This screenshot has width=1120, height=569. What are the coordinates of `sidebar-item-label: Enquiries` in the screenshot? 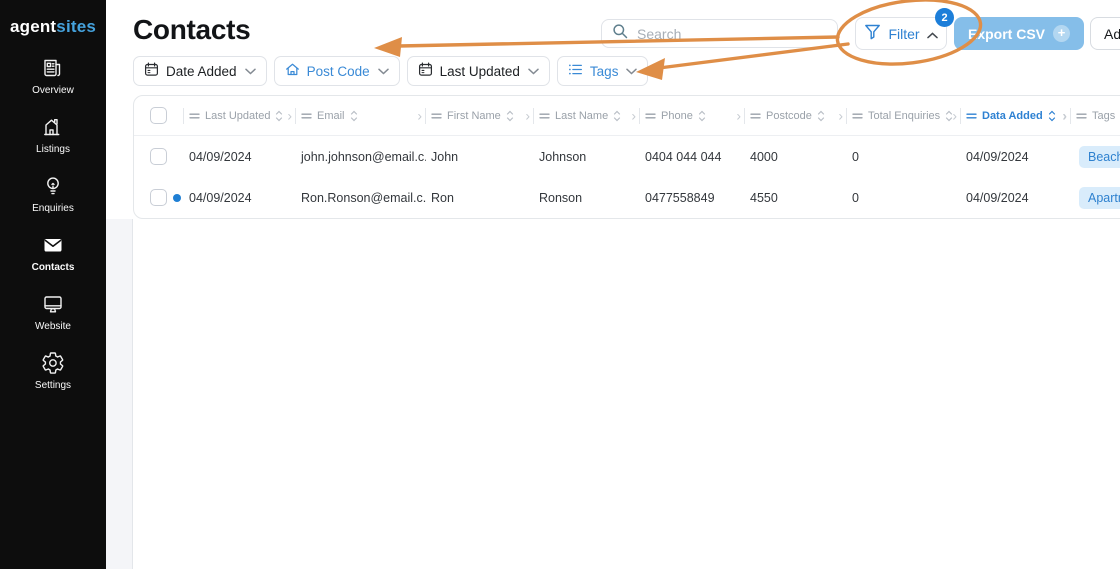 It's located at (53, 208).